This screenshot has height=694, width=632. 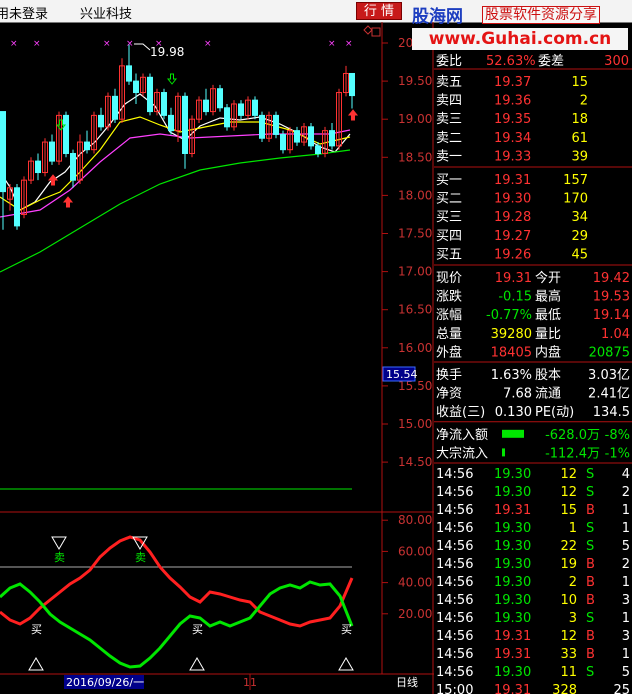 I want to click on book-label: 卖二, so click(x=449, y=138).